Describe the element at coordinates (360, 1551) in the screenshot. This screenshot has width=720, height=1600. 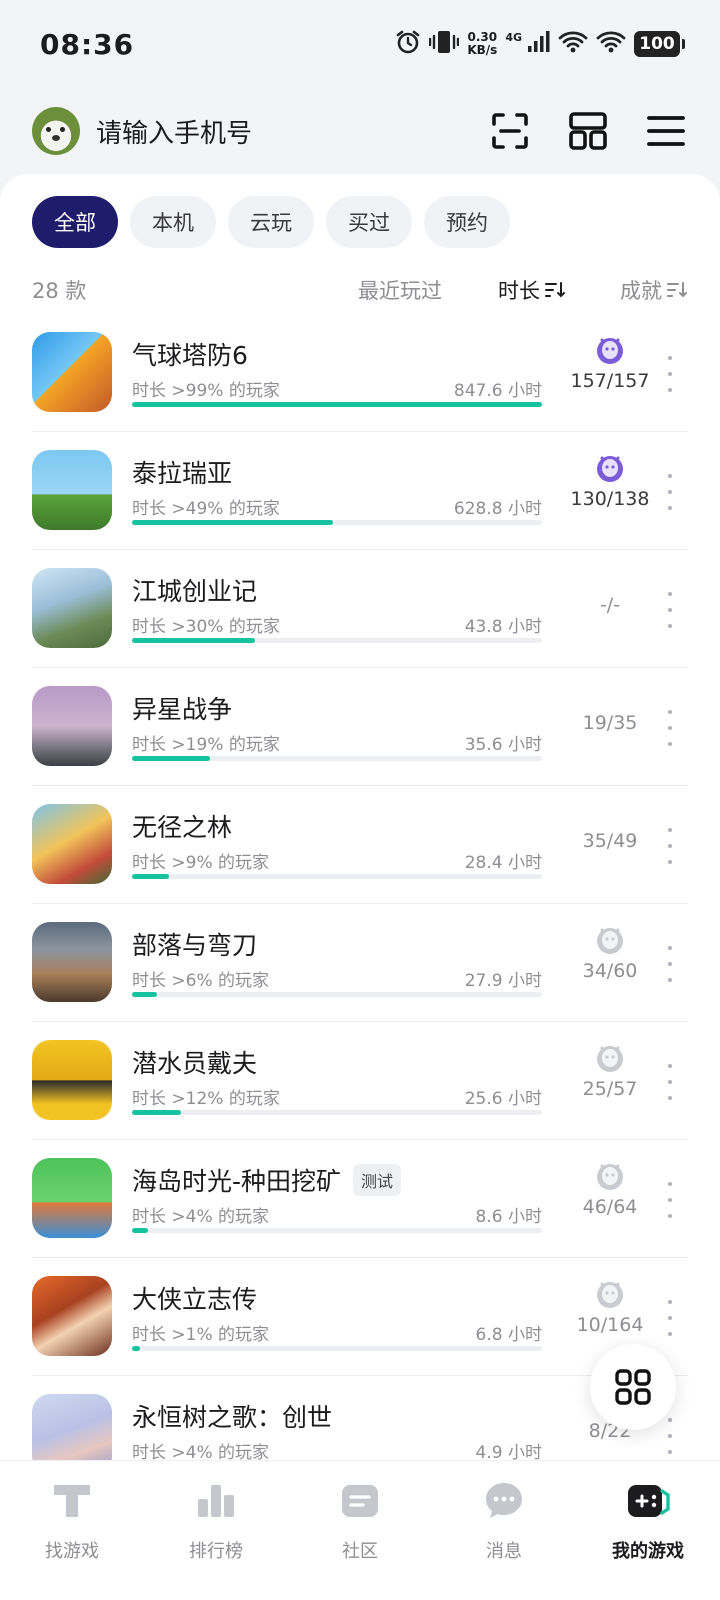
I see `nav-label: 社区` at that location.